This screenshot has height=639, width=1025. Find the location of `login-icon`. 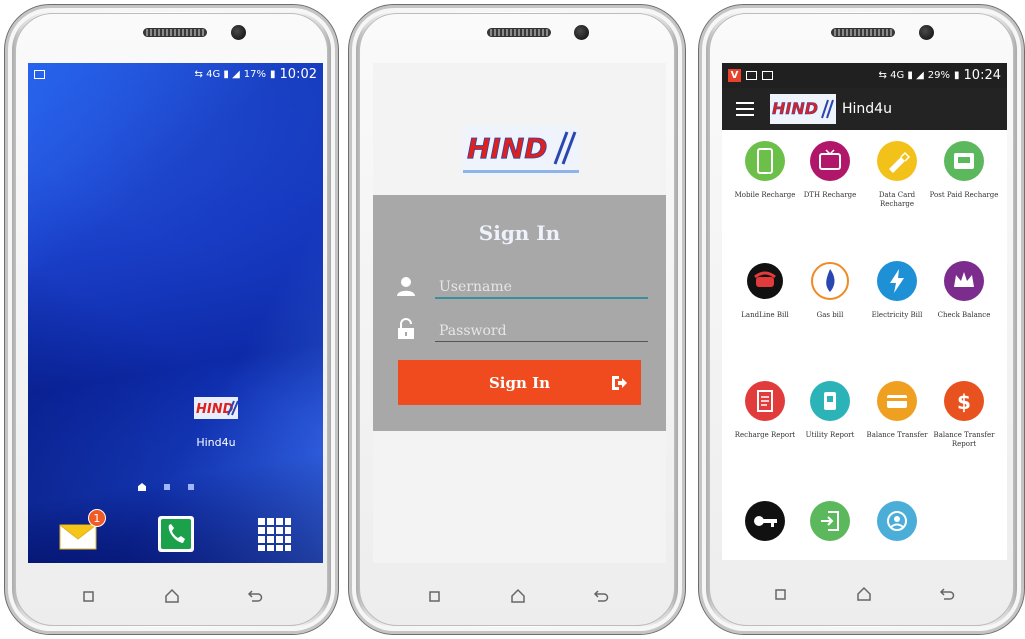

login-icon is located at coordinates (830, 521).